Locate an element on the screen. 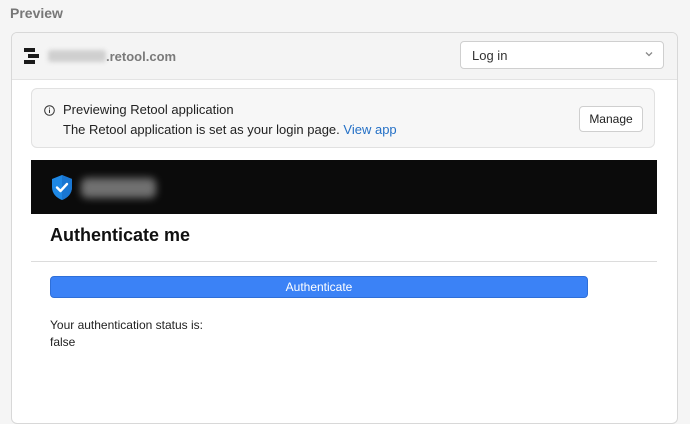  status-value: false is located at coordinates (63, 342).